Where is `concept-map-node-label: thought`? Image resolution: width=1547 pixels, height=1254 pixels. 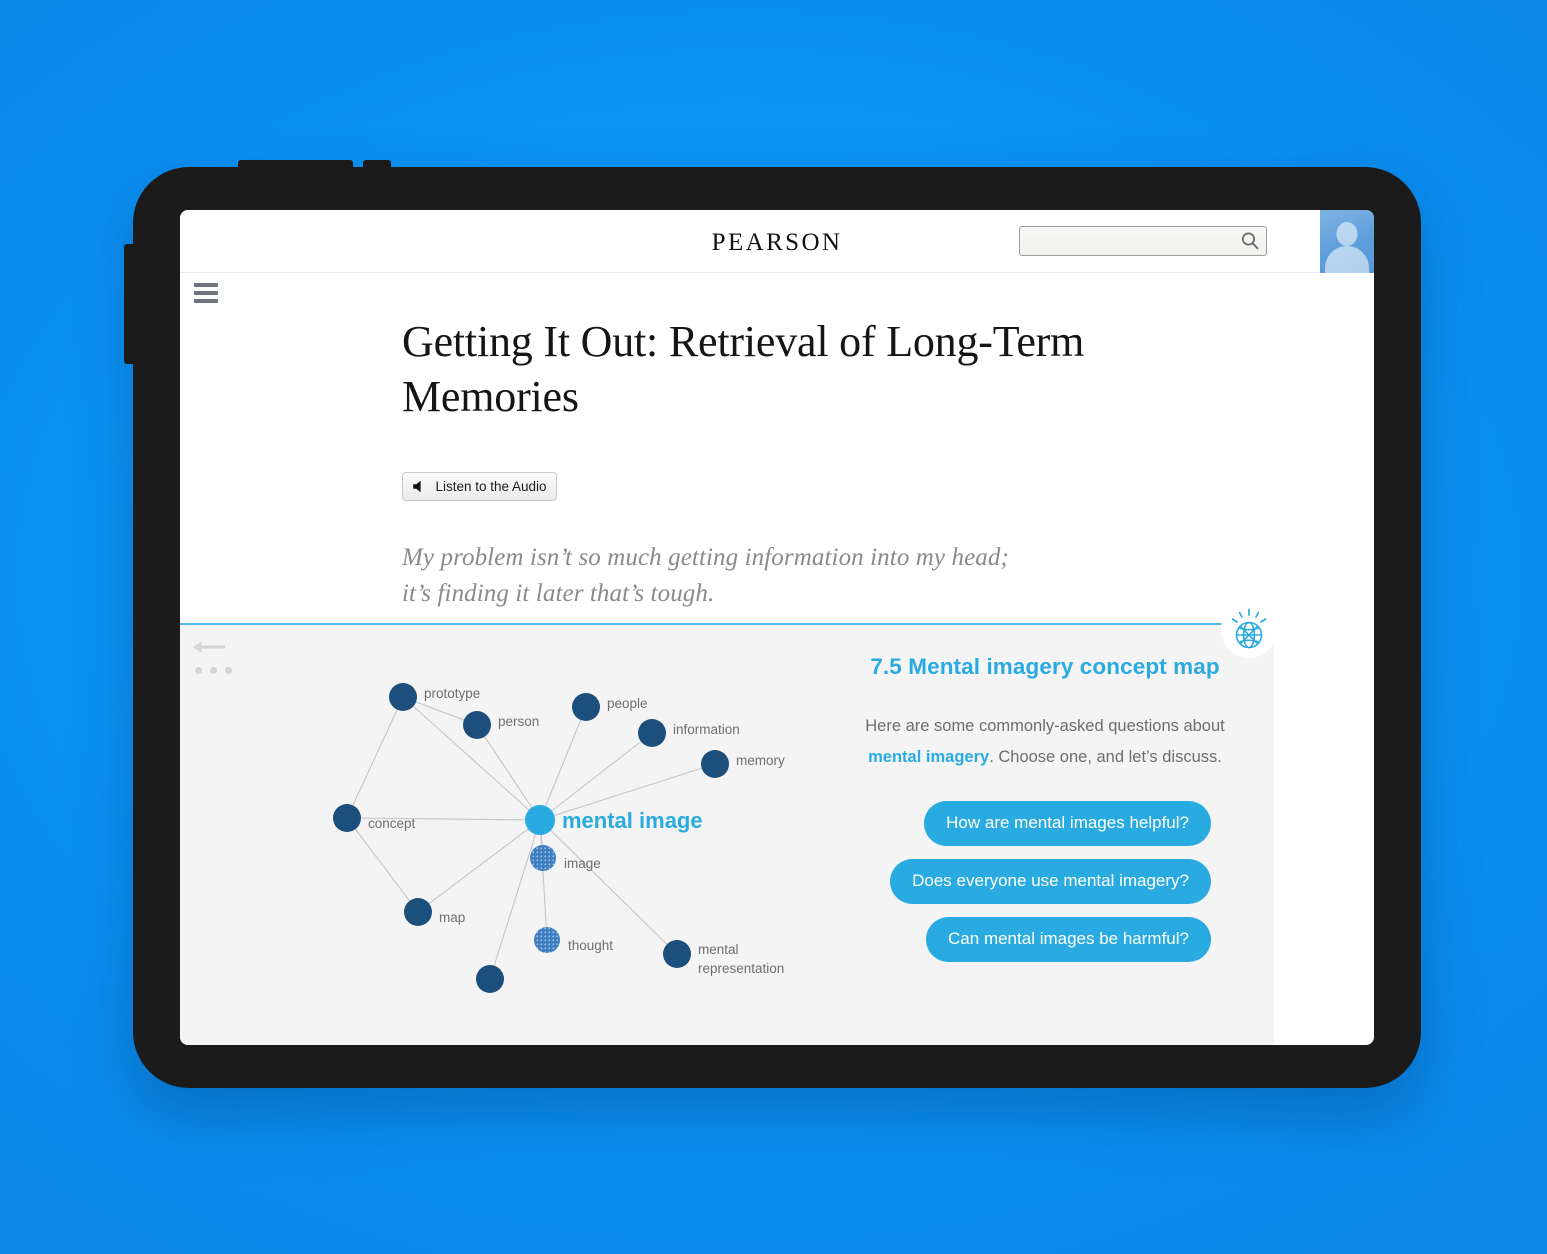 concept-map-node-label: thought is located at coordinates (590, 945).